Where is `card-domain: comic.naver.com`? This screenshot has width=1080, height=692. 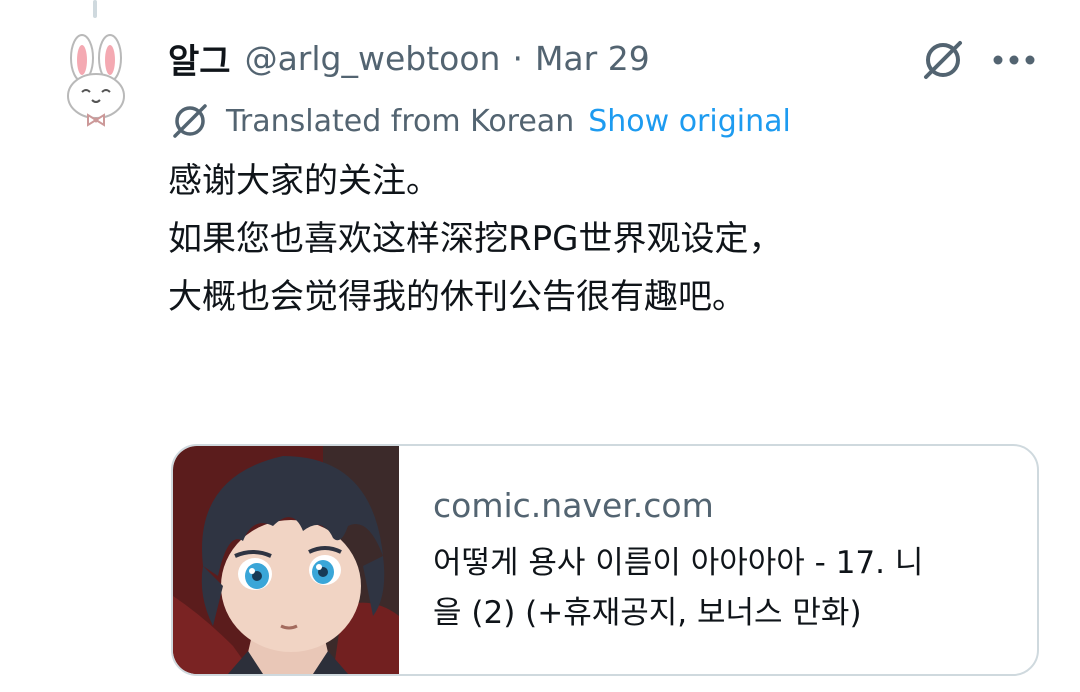
card-domain: comic.naver.com is located at coordinates (573, 505).